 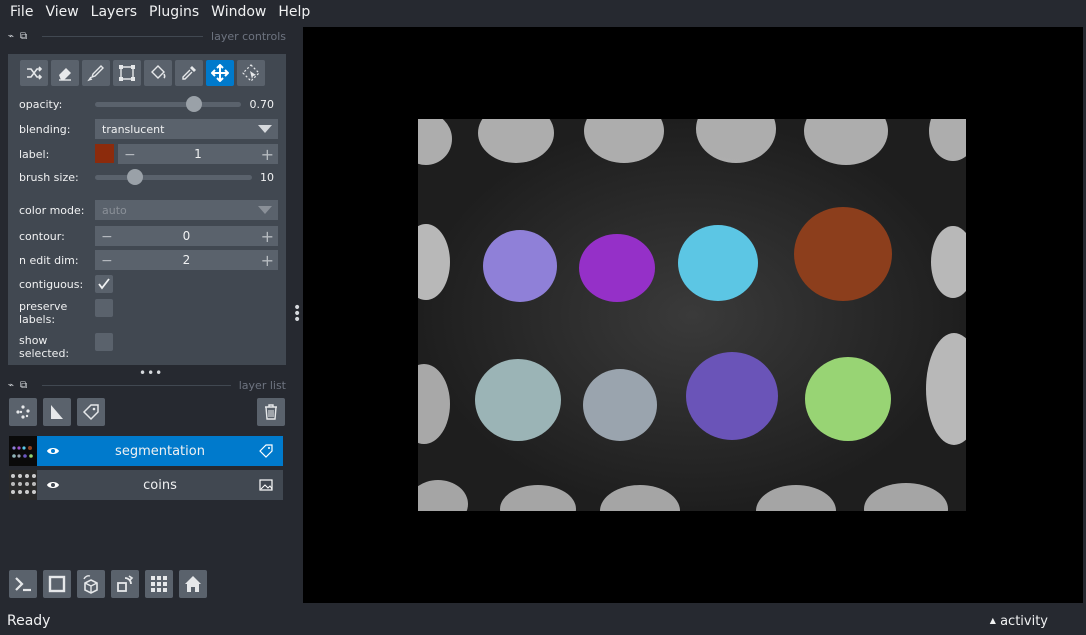 I want to click on brush-size-row: brush size: 10, so click(x=147, y=177).